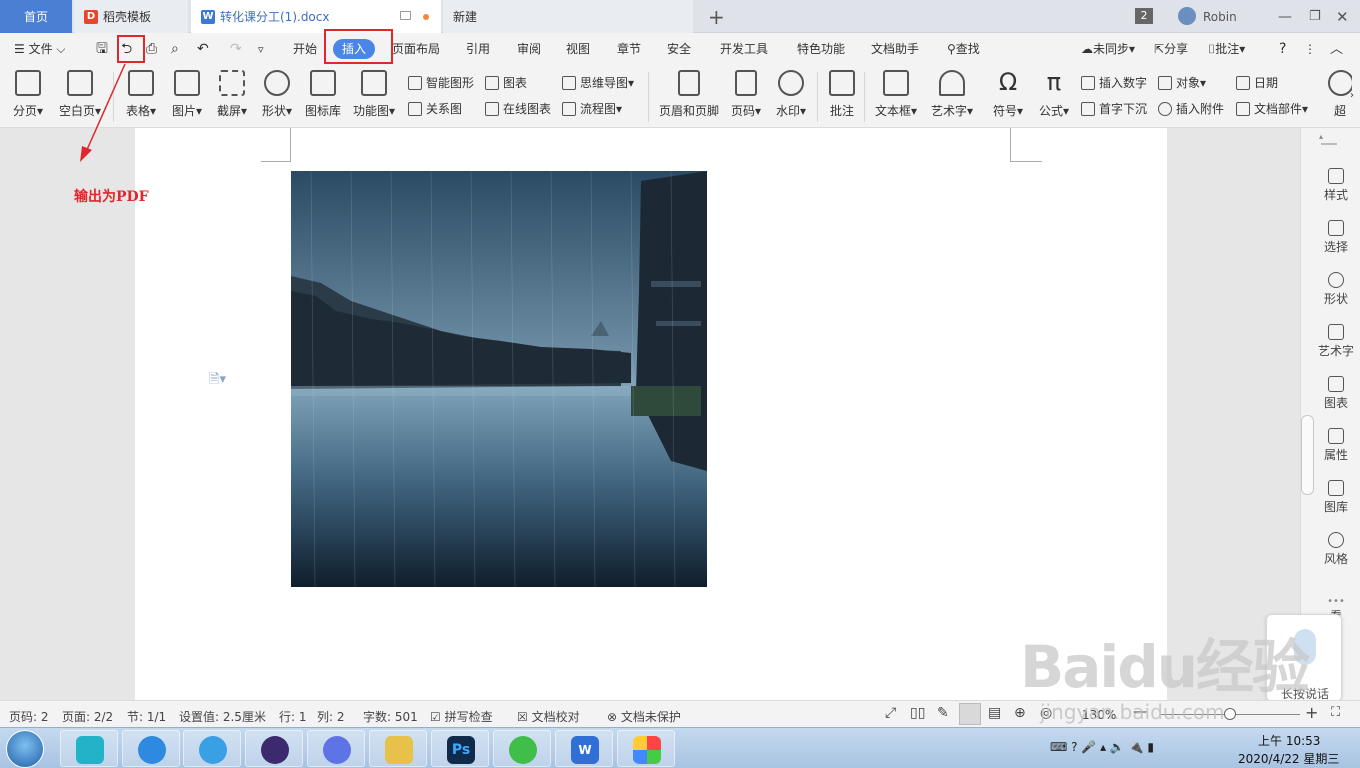 The image size is (1360, 768). I want to click on object-button: 对象 ▾, so click(1182, 82).